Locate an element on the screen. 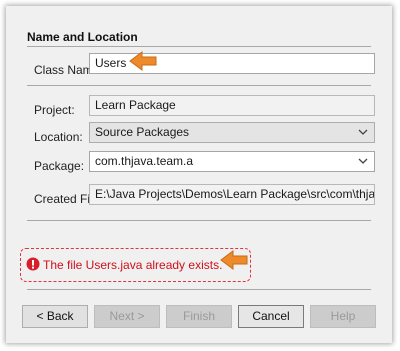 The height and width of the screenshot is (351, 400). cancel-button: Cancel is located at coordinates (271, 316).